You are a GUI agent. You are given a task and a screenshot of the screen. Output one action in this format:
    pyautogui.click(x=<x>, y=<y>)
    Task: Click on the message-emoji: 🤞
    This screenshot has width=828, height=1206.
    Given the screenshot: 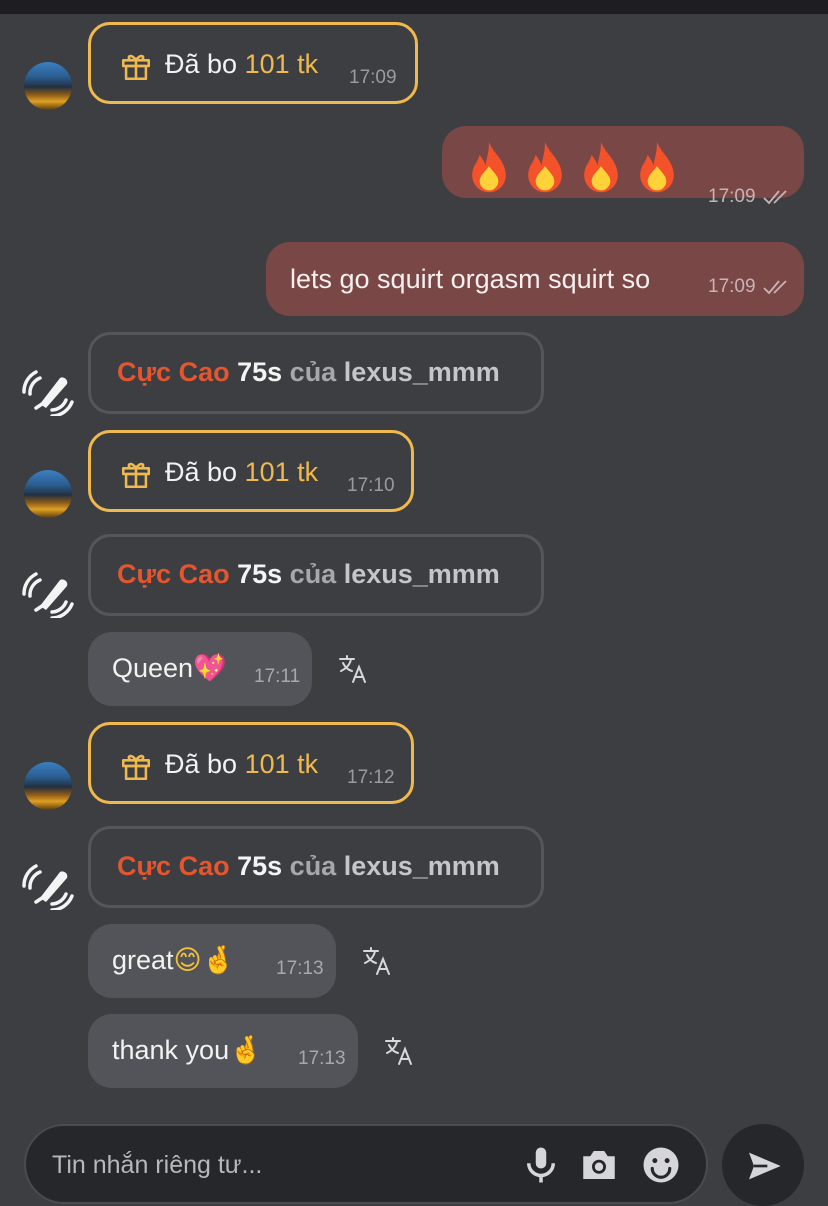 What is the action you would take?
    pyautogui.click(x=246, y=1050)
    